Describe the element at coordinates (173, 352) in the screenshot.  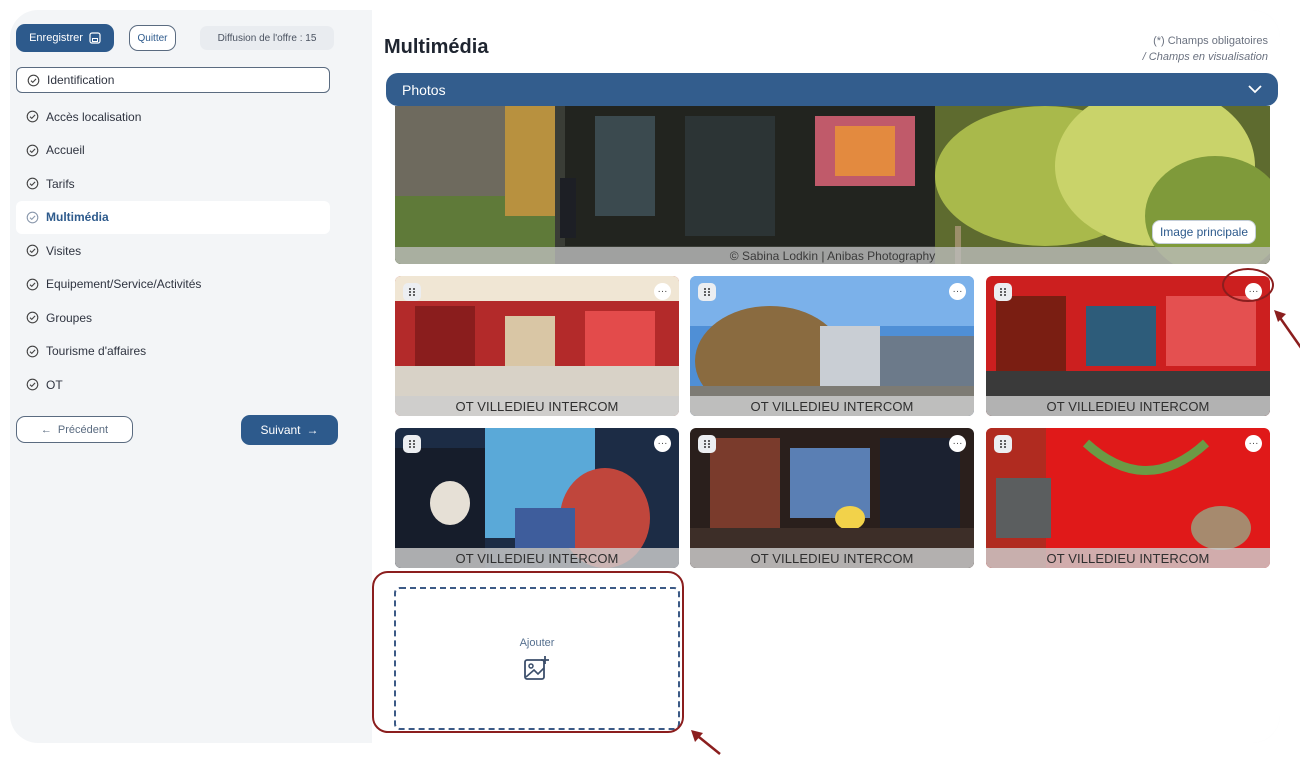
I see `sidebar-item-tourisme-affaires: Tourisme d'affaires` at that location.